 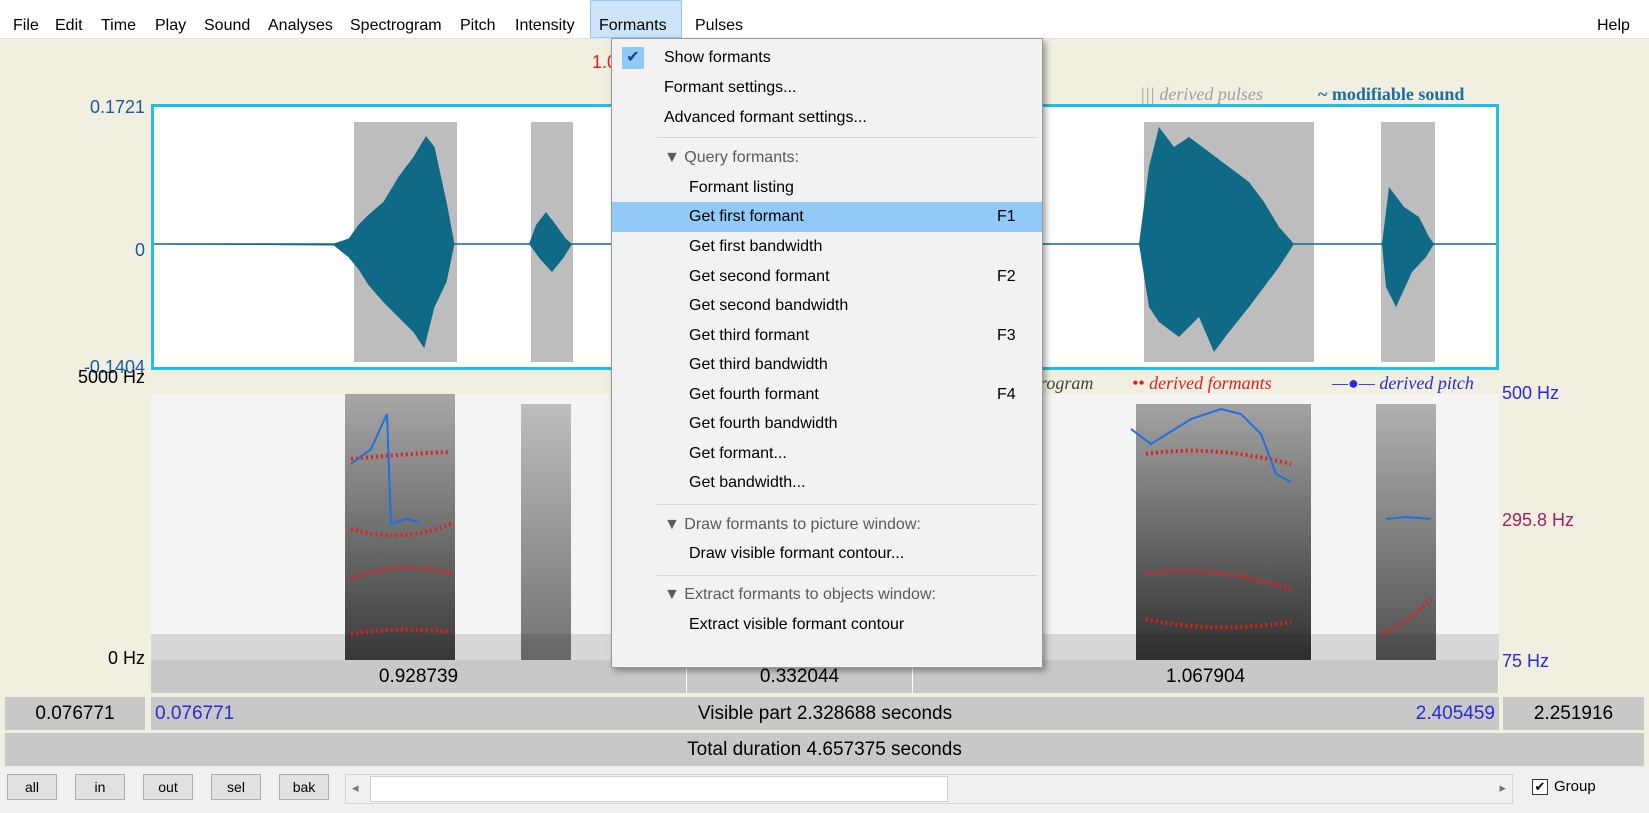 I want to click on scrollbar-thumb, so click(x=659, y=789).